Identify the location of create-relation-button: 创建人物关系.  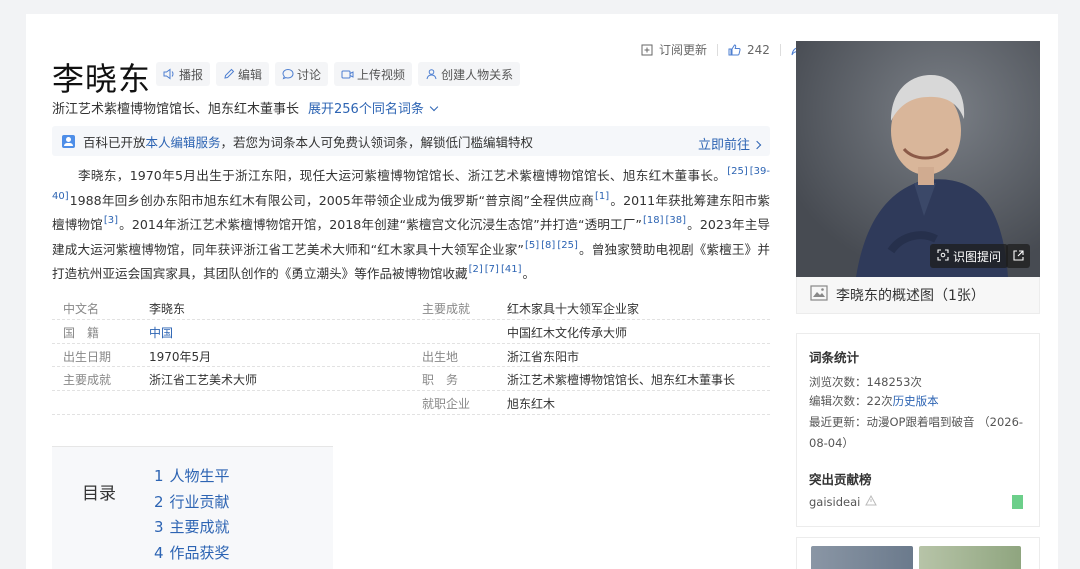
(469, 74).